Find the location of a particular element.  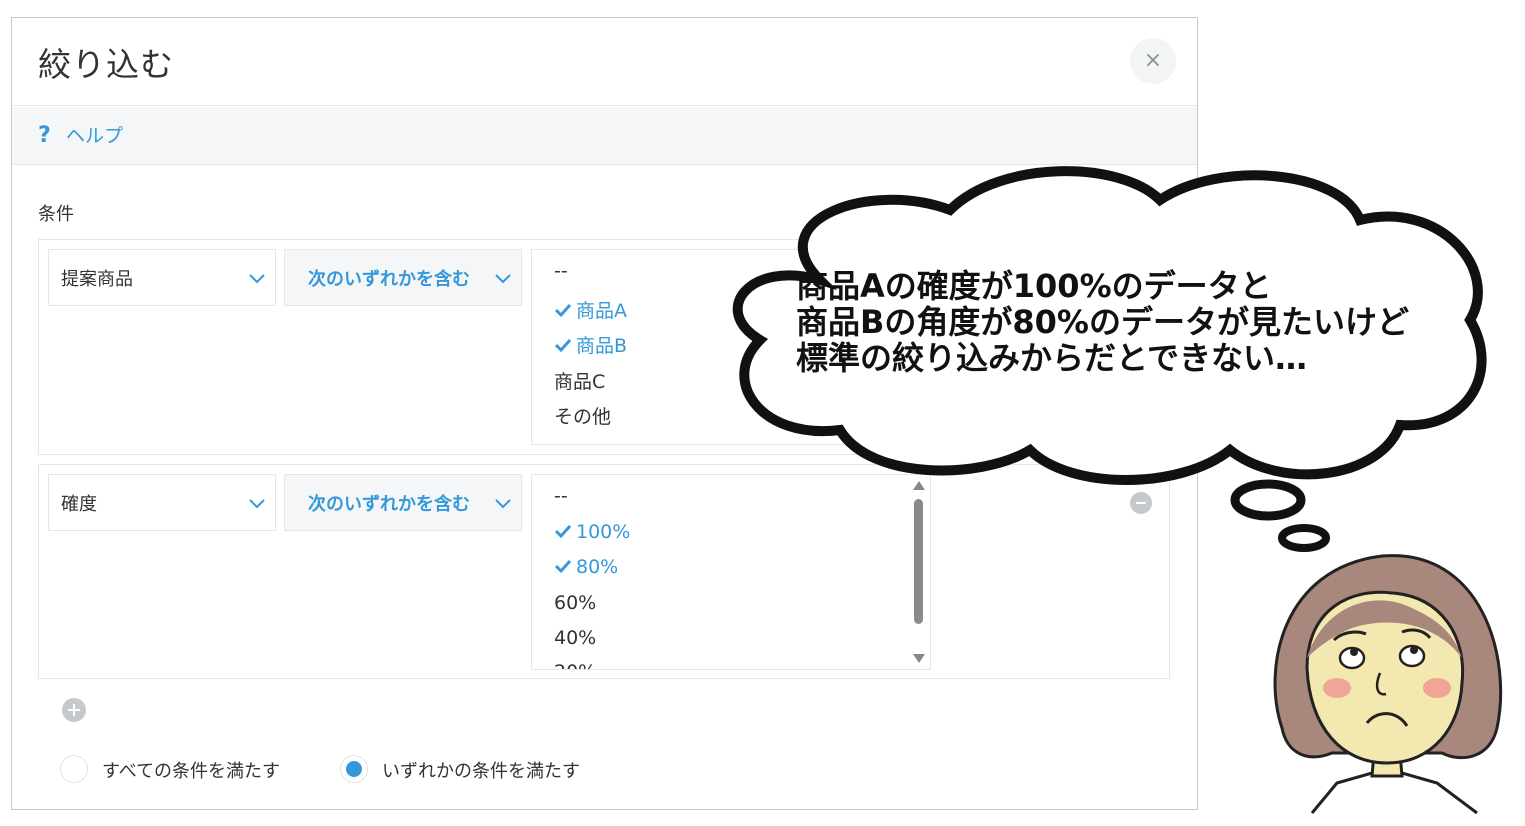

thought-line: 商品Bの角度が80%のデータが見たいけど is located at coordinates (1102, 322).